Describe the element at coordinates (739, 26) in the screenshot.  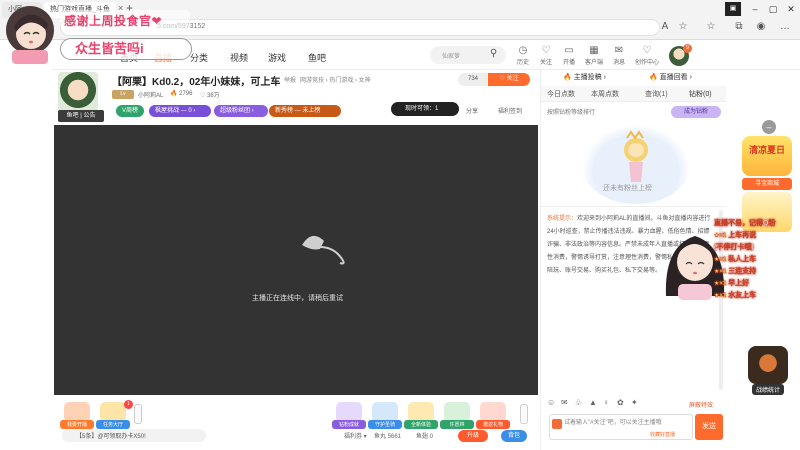
I see `collections-icon: ⧉` at that location.